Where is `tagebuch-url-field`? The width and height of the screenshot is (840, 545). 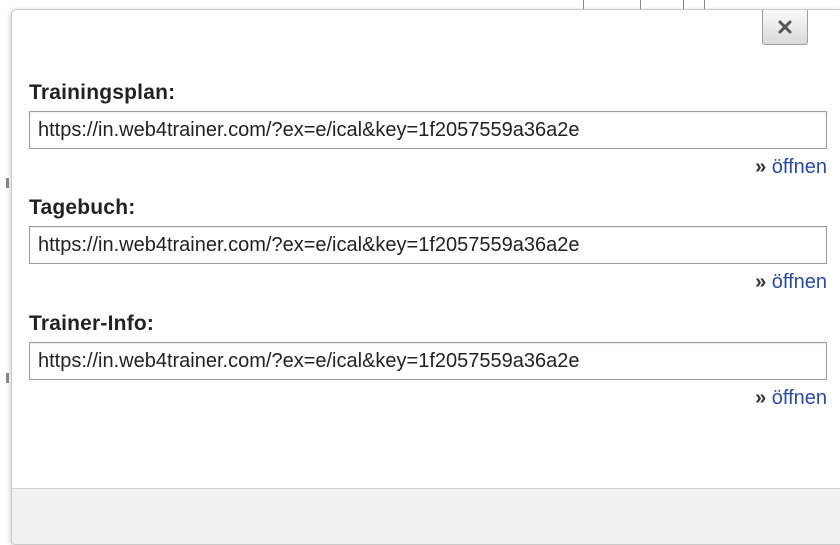
tagebuch-url-field is located at coordinates (428, 245).